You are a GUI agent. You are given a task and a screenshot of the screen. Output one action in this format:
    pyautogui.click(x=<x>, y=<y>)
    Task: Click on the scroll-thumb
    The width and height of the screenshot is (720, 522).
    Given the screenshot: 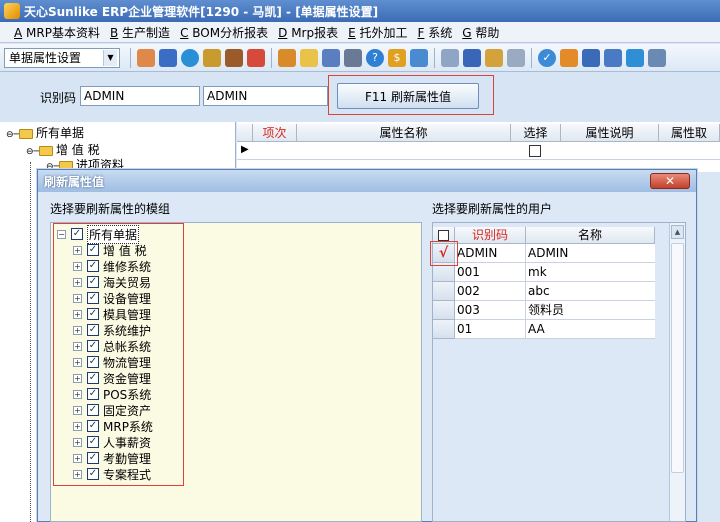 What is the action you would take?
    pyautogui.click(x=677, y=358)
    